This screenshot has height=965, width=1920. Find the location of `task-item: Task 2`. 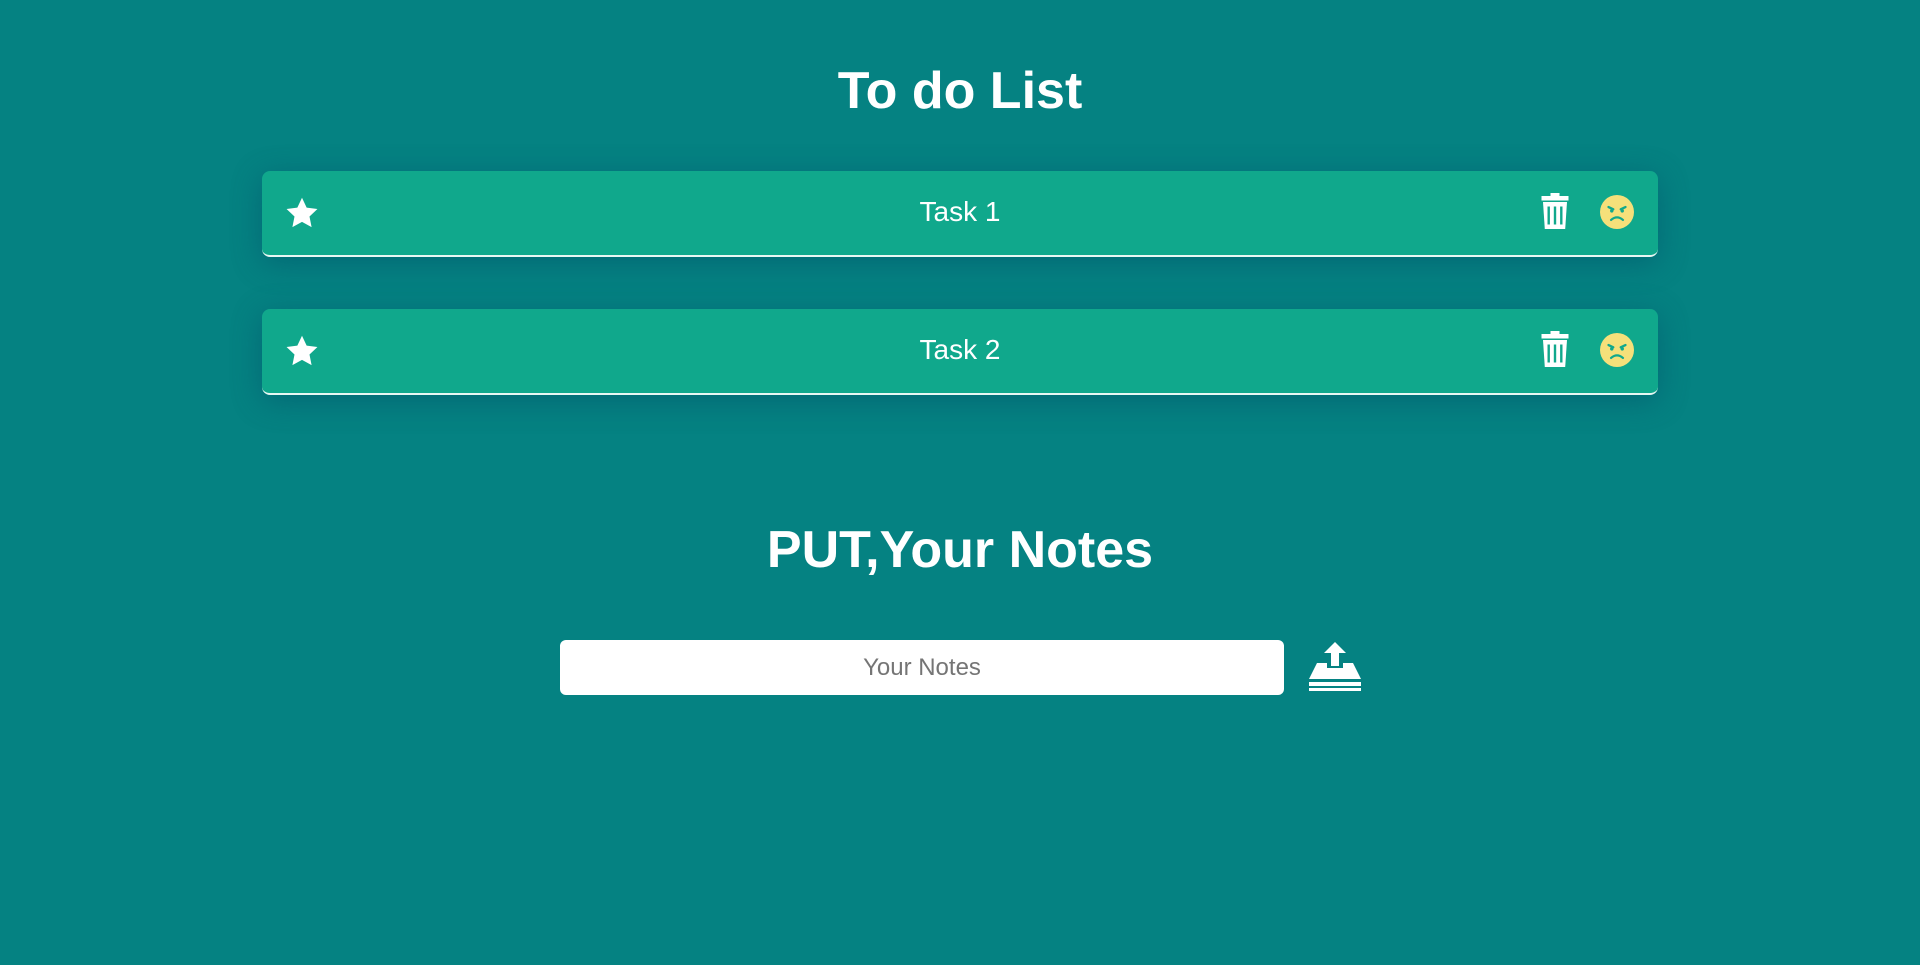

task-item: Task 2 is located at coordinates (960, 352).